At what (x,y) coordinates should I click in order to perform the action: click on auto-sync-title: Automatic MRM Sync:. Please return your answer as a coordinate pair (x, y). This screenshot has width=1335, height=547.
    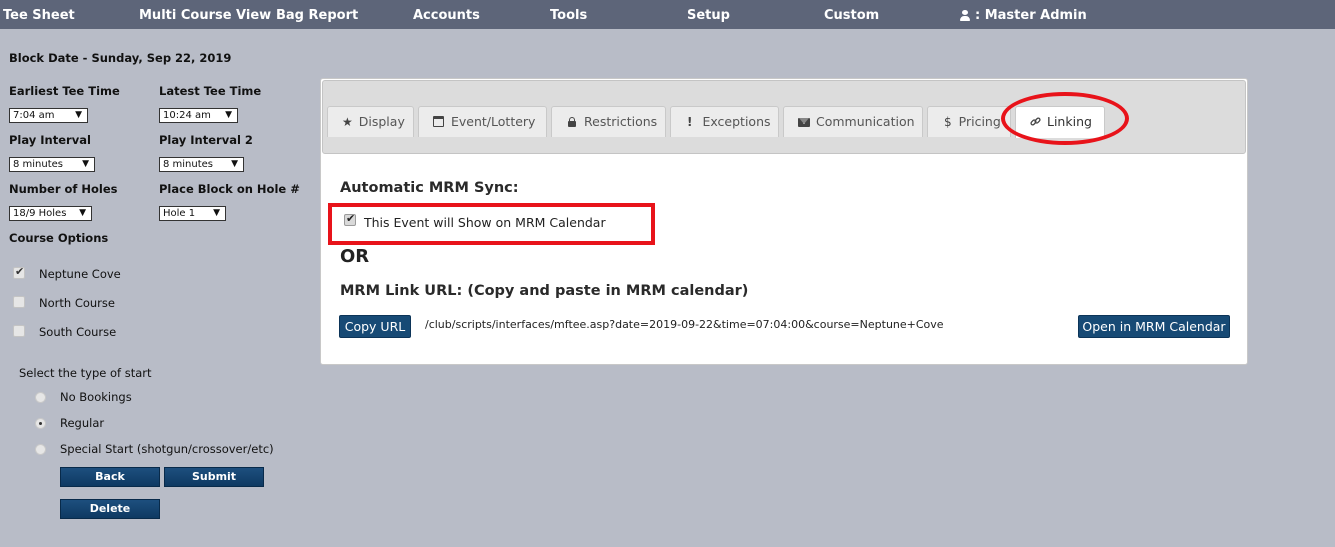
    Looking at the image, I should click on (429, 188).